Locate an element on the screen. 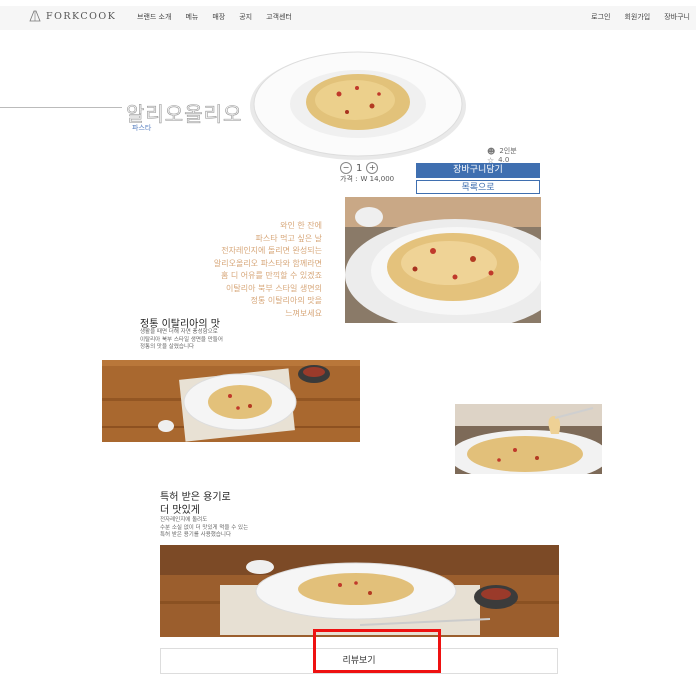 Image resolution: width=696 pixels, height=691 pixels. back-to-list-button: 목록으로 is located at coordinates (478, 187).